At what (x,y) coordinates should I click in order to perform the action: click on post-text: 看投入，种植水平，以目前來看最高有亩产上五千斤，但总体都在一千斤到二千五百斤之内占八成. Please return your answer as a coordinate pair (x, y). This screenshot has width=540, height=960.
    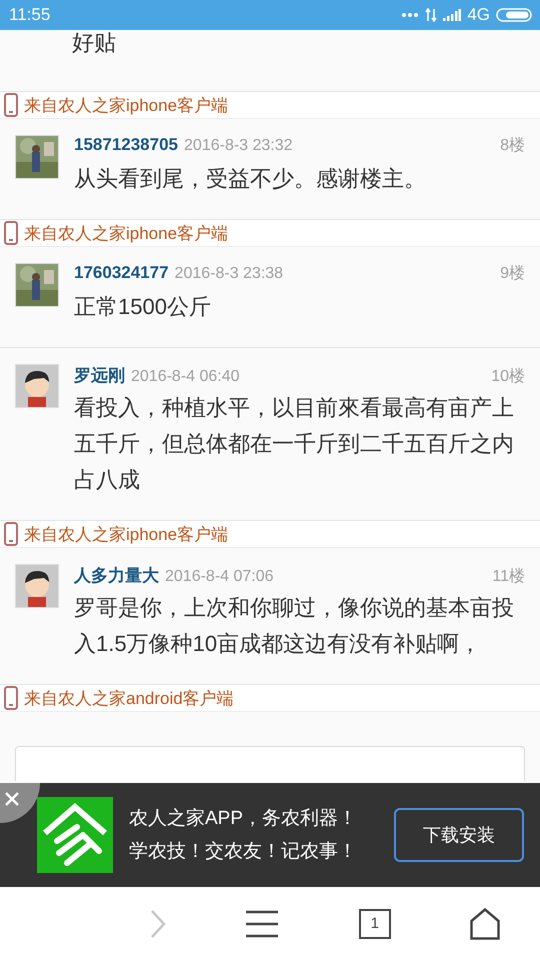
    Looking at the image, I should click on (294, 444).